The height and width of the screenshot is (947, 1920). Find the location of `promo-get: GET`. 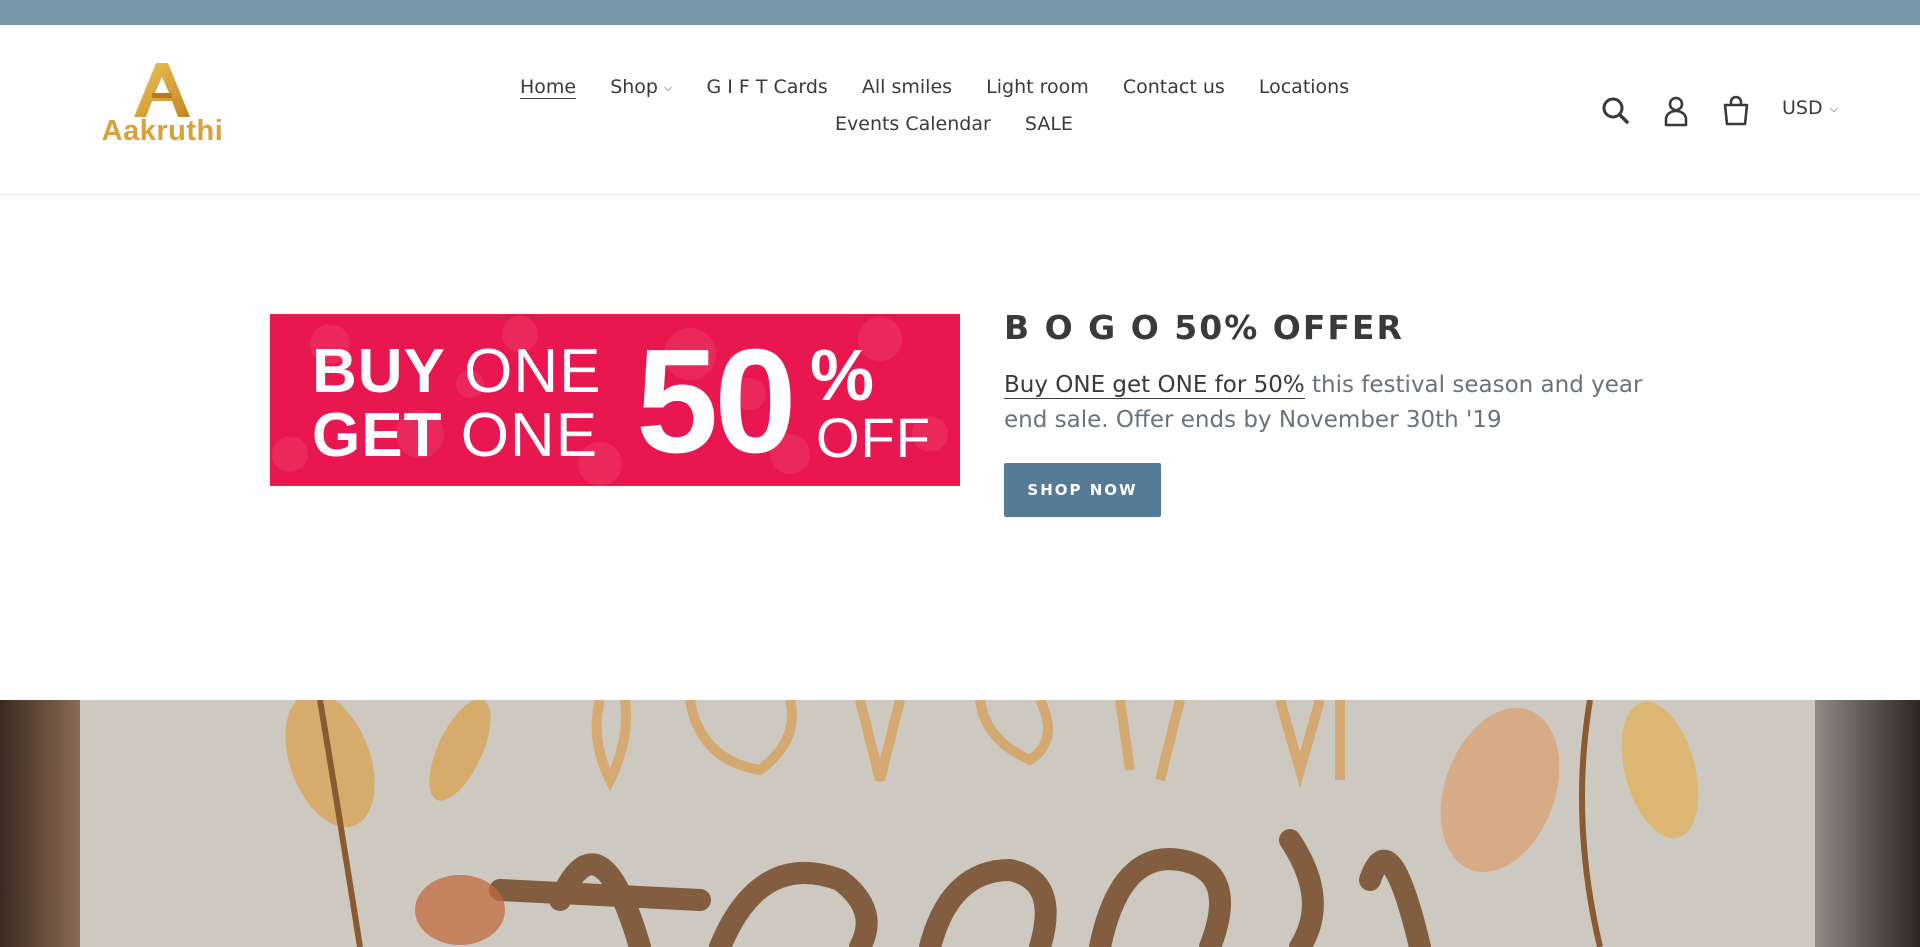

promo-get: GET is located at coordinates (377, 435).